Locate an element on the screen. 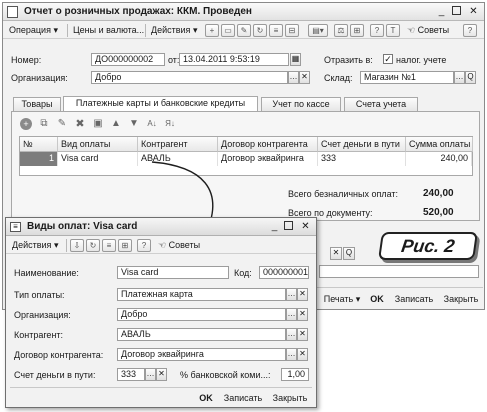 This screenshot has height=412, width=487. organization-clear-button: ✕ is located at coordinates (302, 314).